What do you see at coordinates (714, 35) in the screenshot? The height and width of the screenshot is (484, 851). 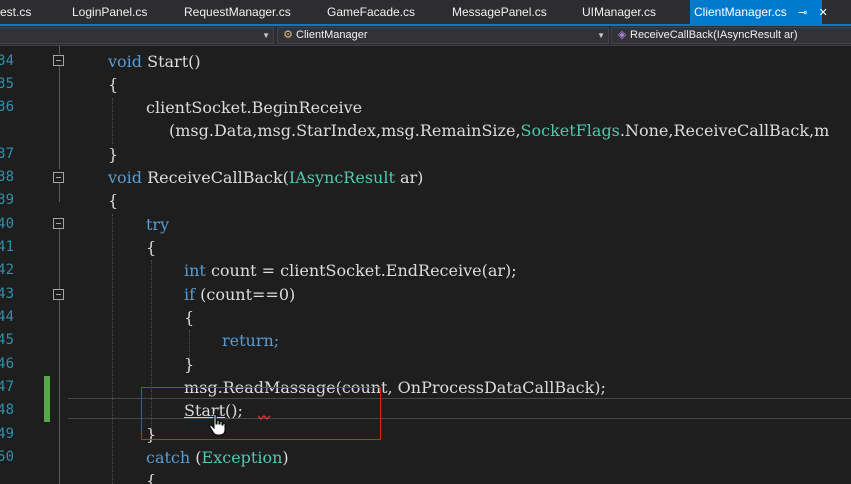 I see `member-dropdown-value: ReceiveCallBack(IAsyncResult ar)` at bounding box center [714, 35].